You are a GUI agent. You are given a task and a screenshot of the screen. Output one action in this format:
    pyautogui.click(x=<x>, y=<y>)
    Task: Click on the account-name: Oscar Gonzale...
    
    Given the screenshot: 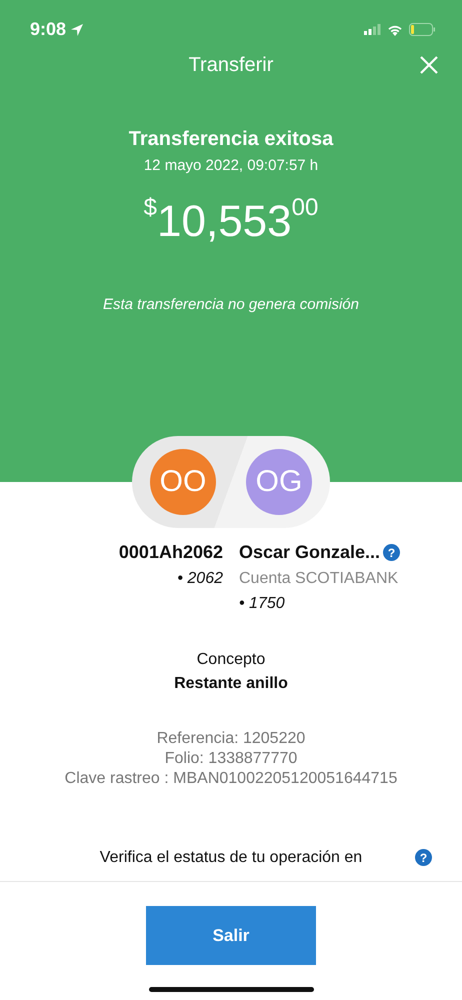 What is the action you would take?
    pyautogui.click(x=309, y=552)
    